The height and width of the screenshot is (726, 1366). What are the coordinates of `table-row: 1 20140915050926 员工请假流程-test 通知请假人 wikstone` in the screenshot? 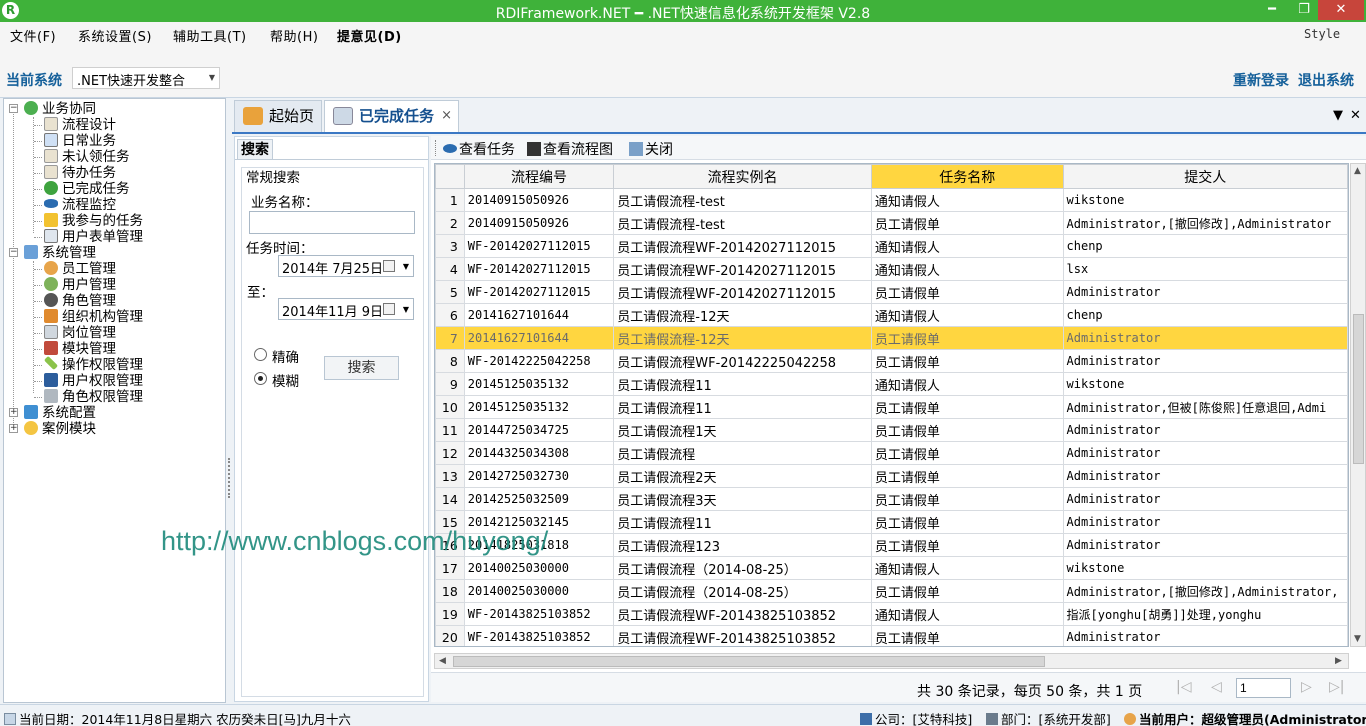 It's located at (891, 200).